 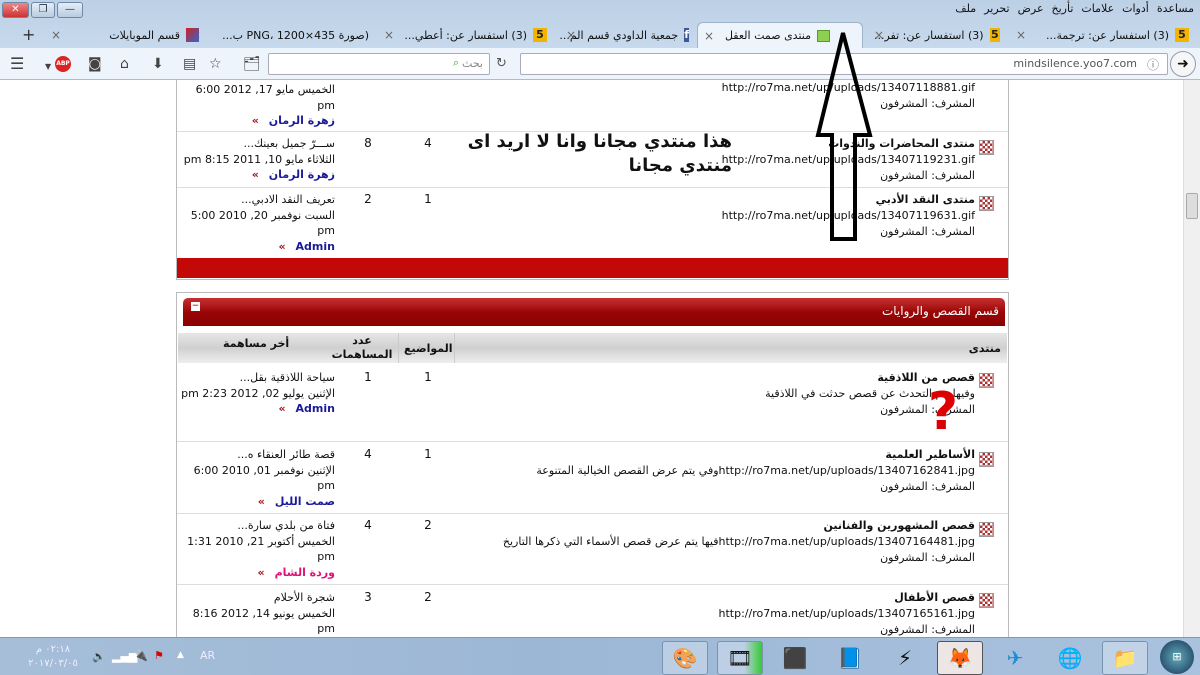 I want to click on action-center-icon: ⚑, so click(x=159, y=655).